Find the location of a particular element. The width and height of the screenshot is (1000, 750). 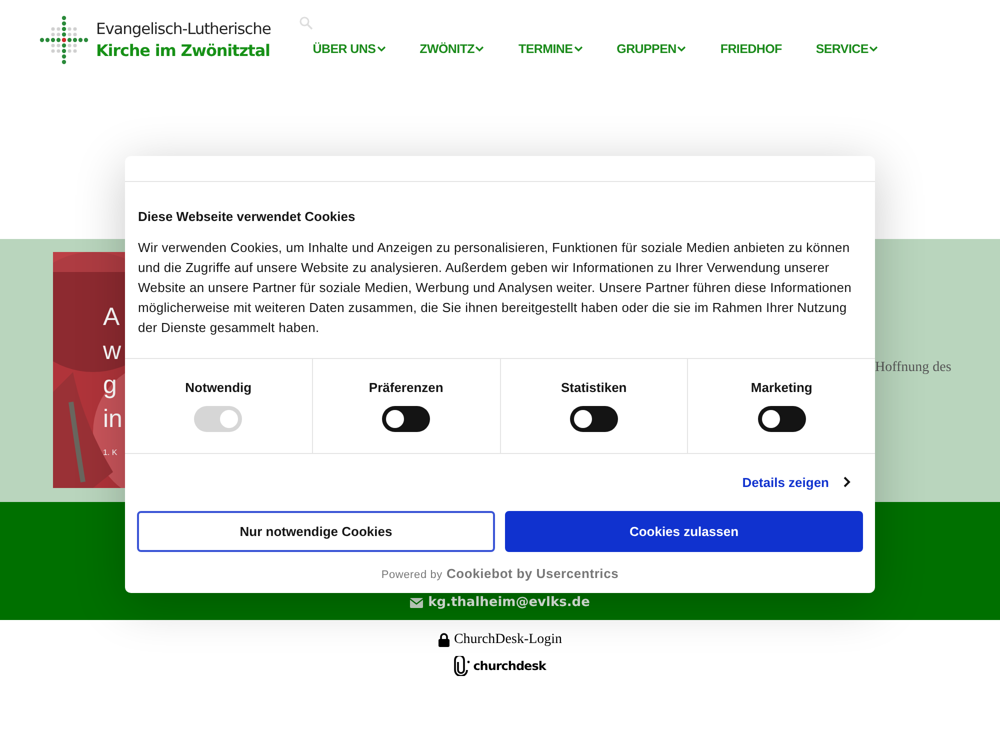

nav-link: TERMINE is located at coordinates (550, 49).